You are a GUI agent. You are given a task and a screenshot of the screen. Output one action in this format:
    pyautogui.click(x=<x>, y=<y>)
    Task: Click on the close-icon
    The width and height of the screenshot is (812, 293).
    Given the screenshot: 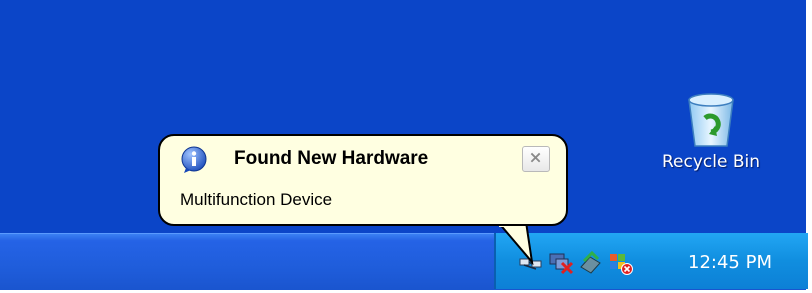 What is the action you would take?
    pyautogui.click(x=535, y=157)
    